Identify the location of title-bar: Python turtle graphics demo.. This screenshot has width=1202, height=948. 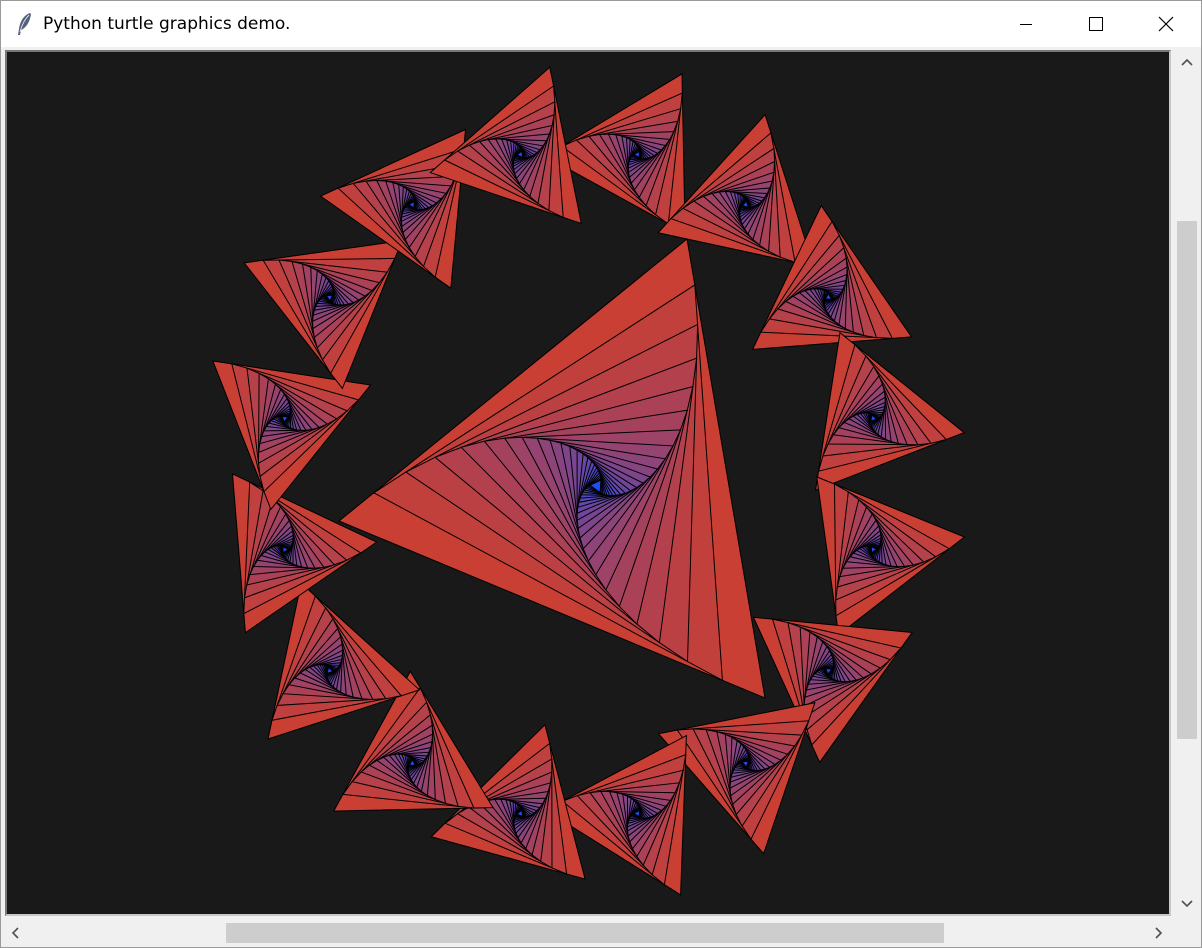
(601, 24).